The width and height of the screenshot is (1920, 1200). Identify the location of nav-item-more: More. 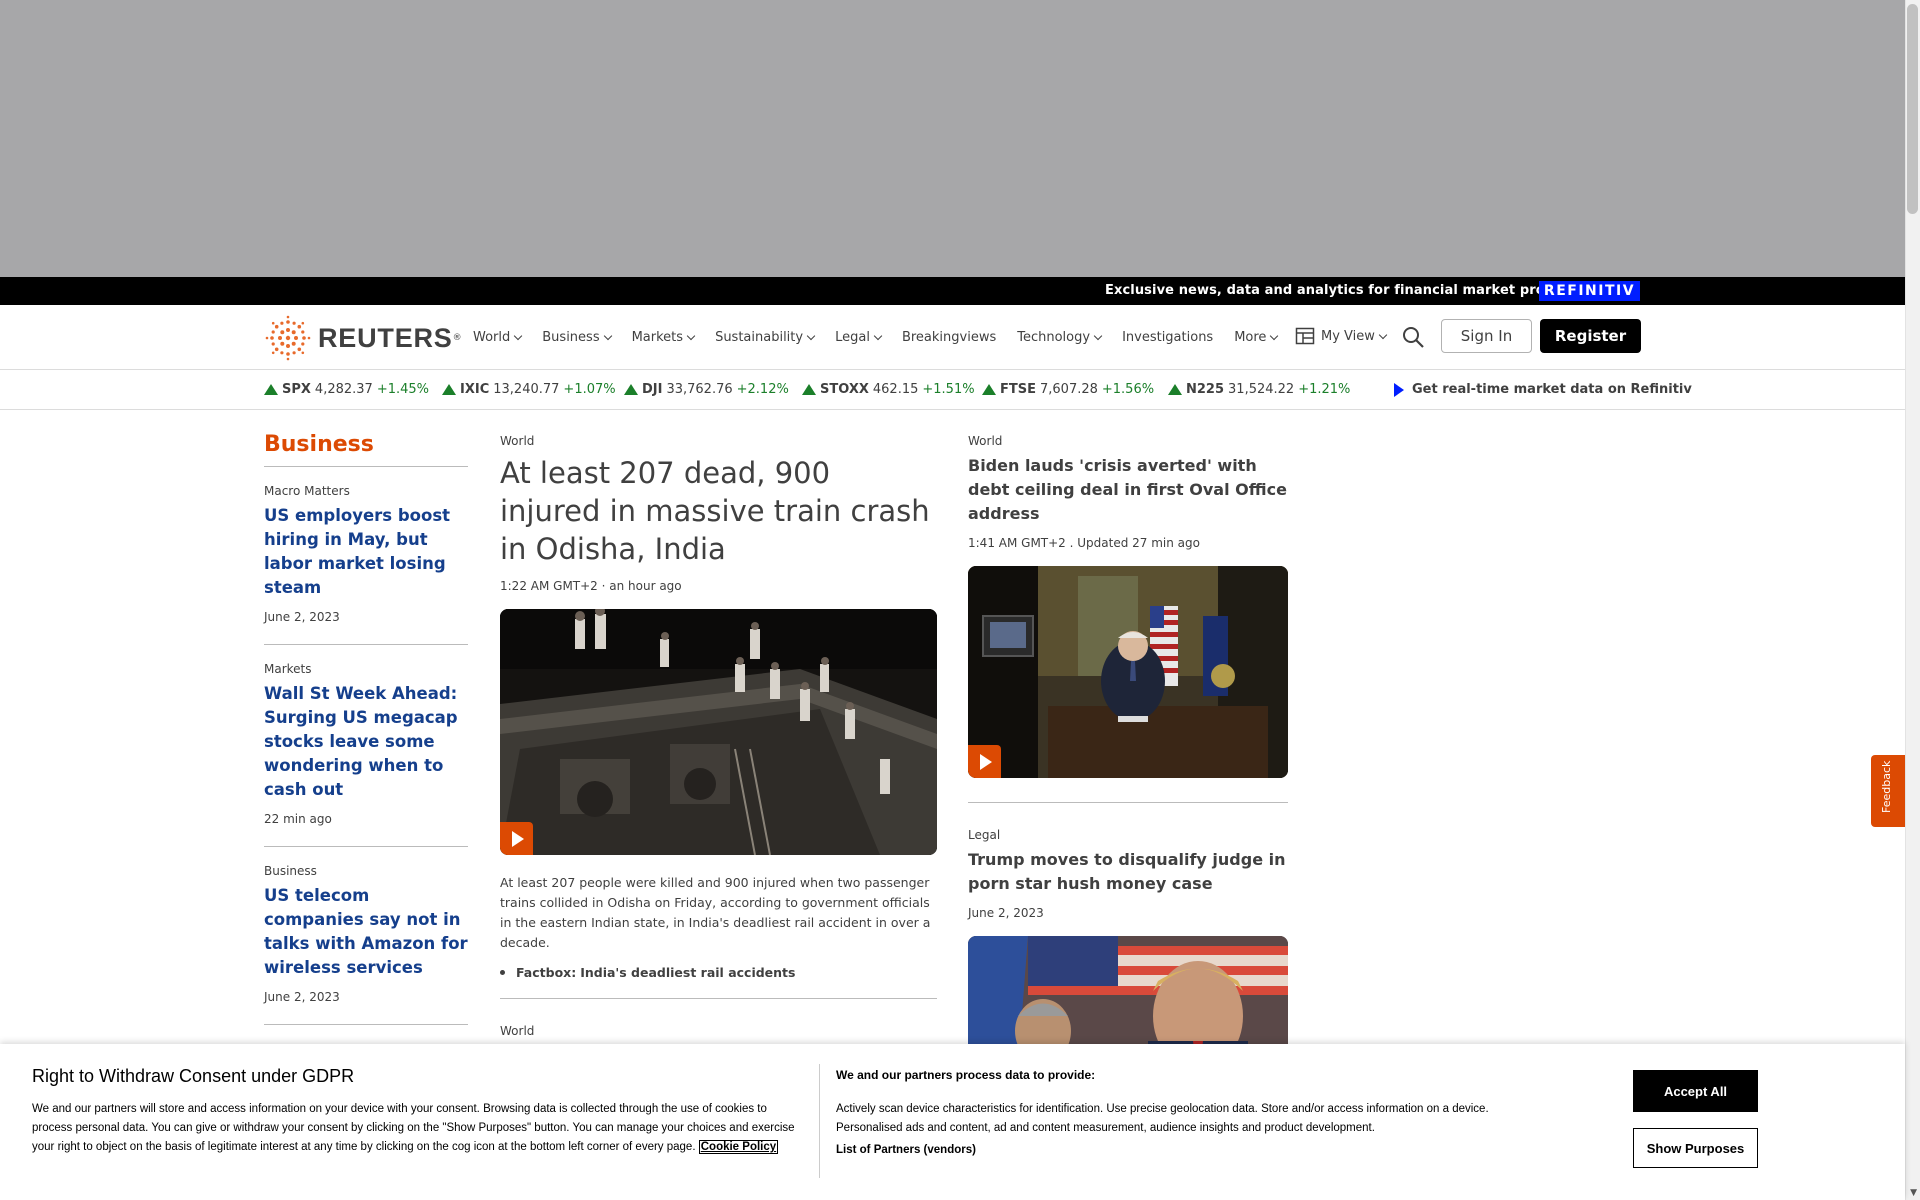
(1256, 337).